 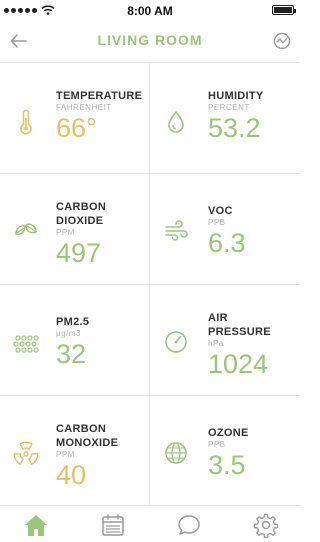 What do you see at coordinates (236, 96) in the screenshot?
I see `metric-label: HUMIDITY` at bounding box center [236, 96].